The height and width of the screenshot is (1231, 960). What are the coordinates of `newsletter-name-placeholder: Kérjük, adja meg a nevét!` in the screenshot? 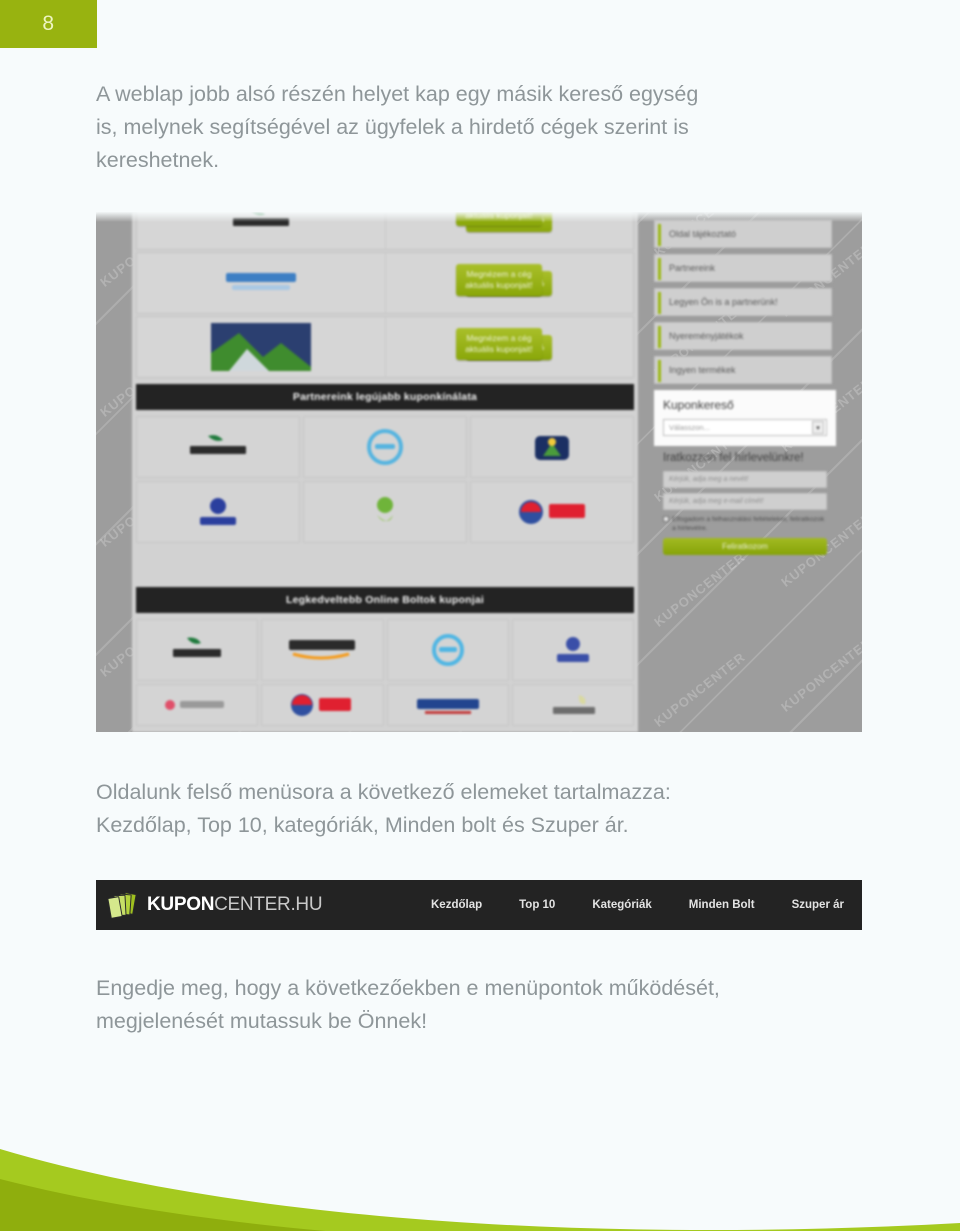 It's located at (709, 479).